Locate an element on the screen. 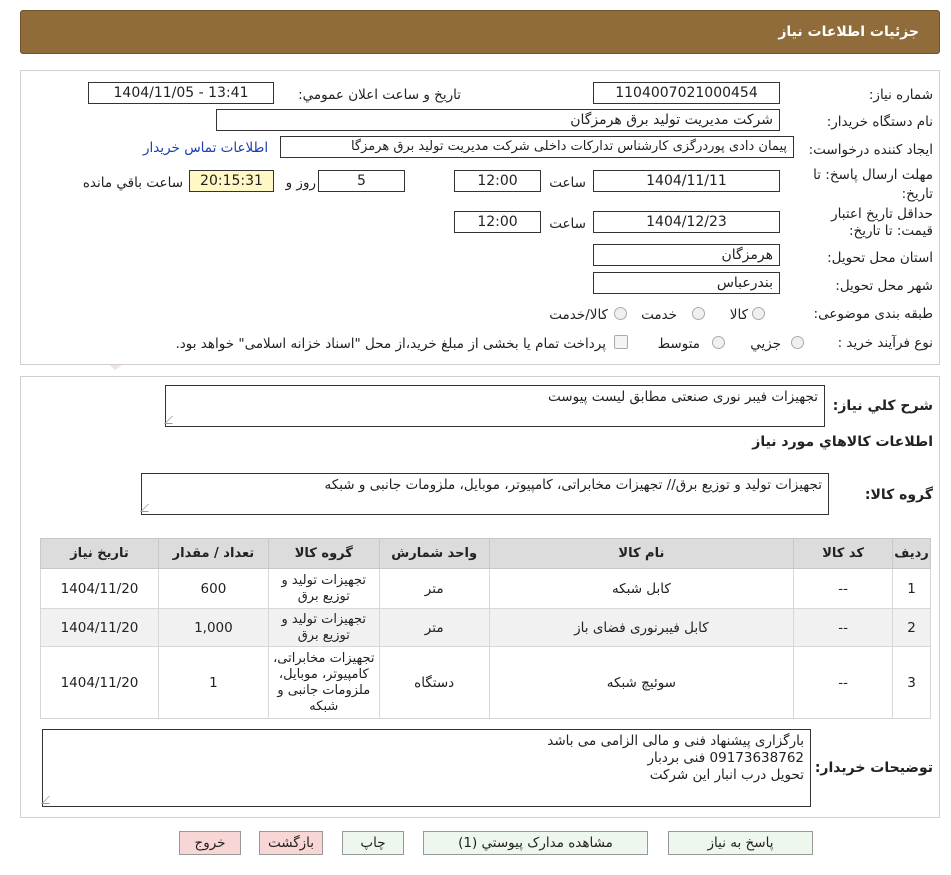 This screenshot has height=875, width=951. days-field: 5 is located at coordinates (361, 181).